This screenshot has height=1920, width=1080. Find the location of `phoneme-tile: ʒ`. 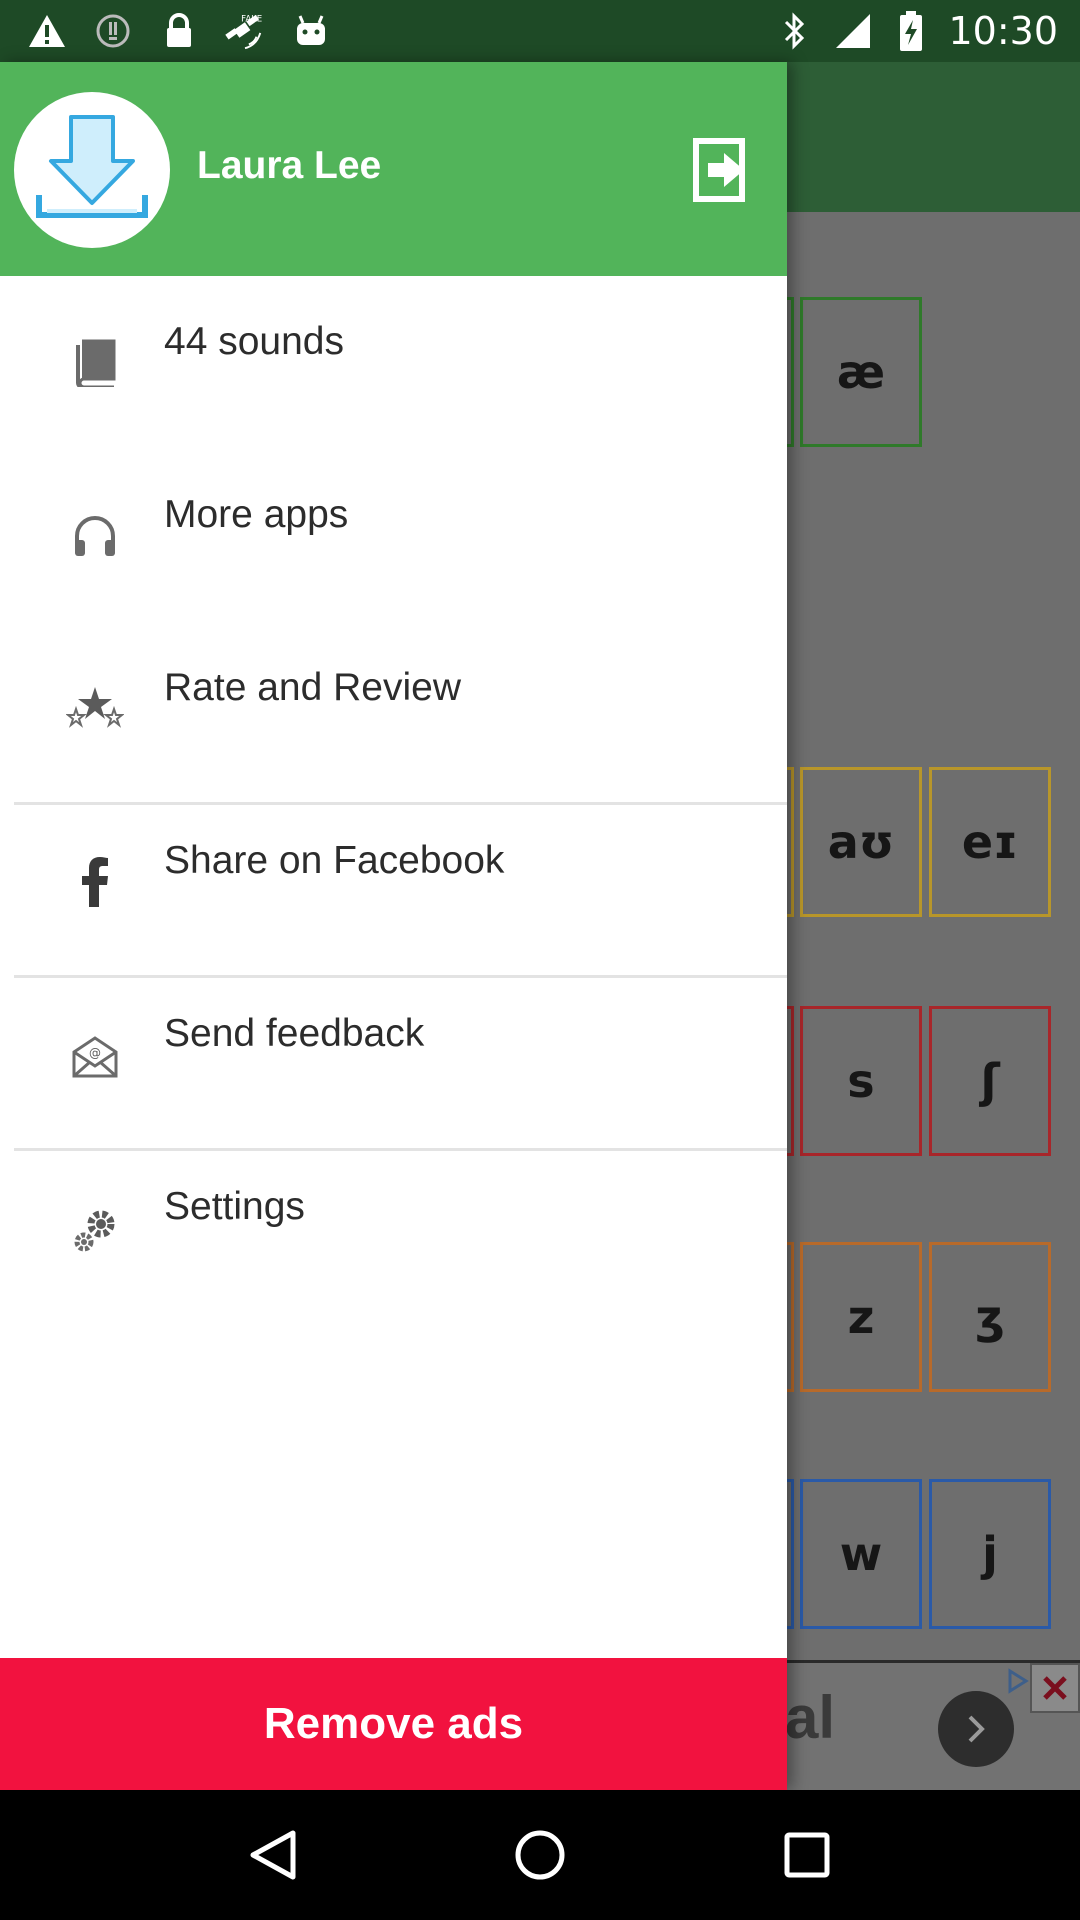

phoneme-tile: ʒ is located at coordinates (990, 1317).